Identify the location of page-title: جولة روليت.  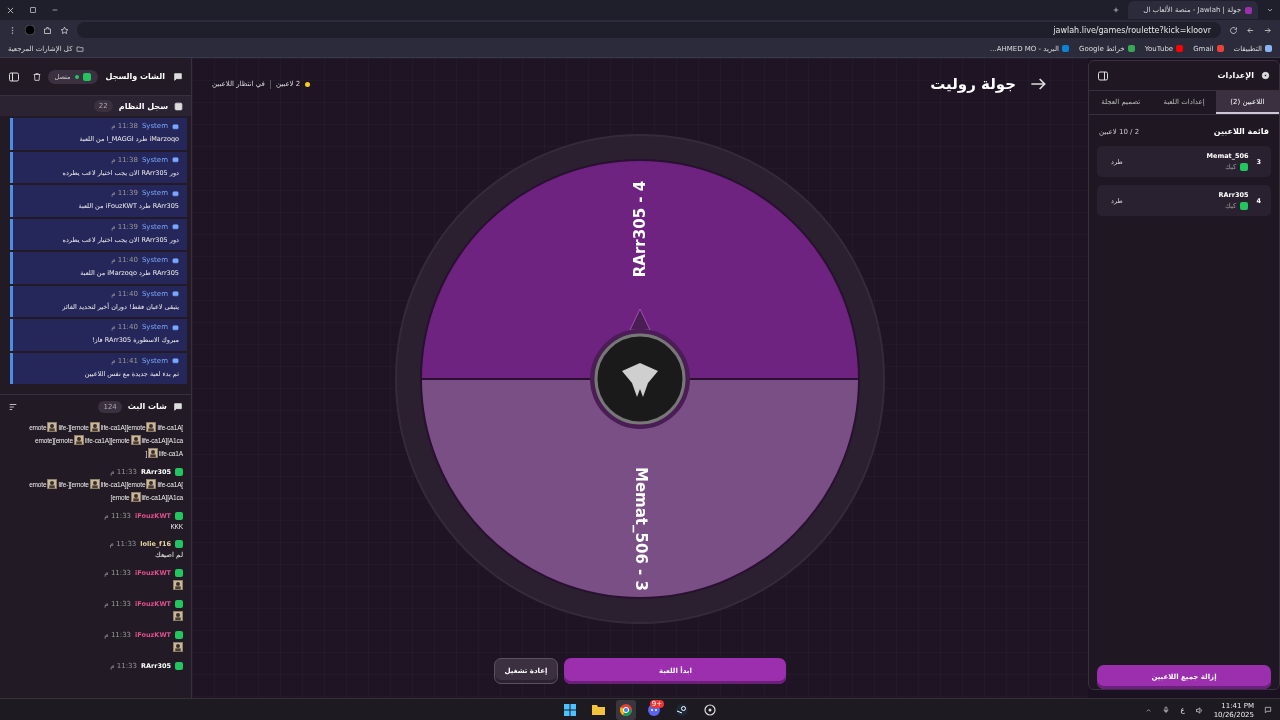
(973, 84).